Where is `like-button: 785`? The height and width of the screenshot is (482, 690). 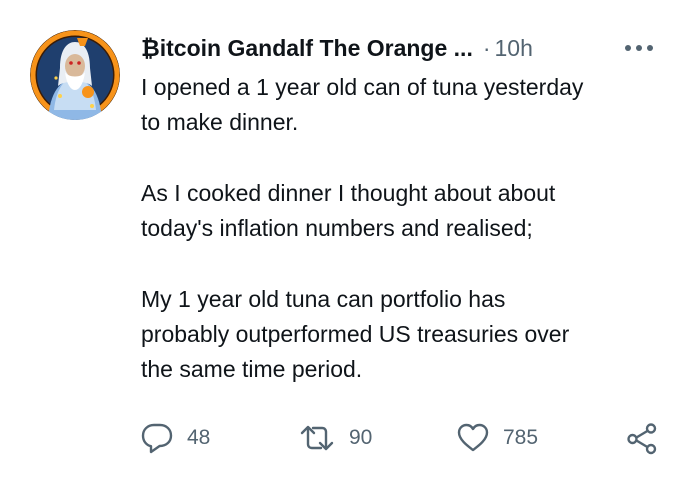
like-button: 785 is located at coordinates (497, 438).